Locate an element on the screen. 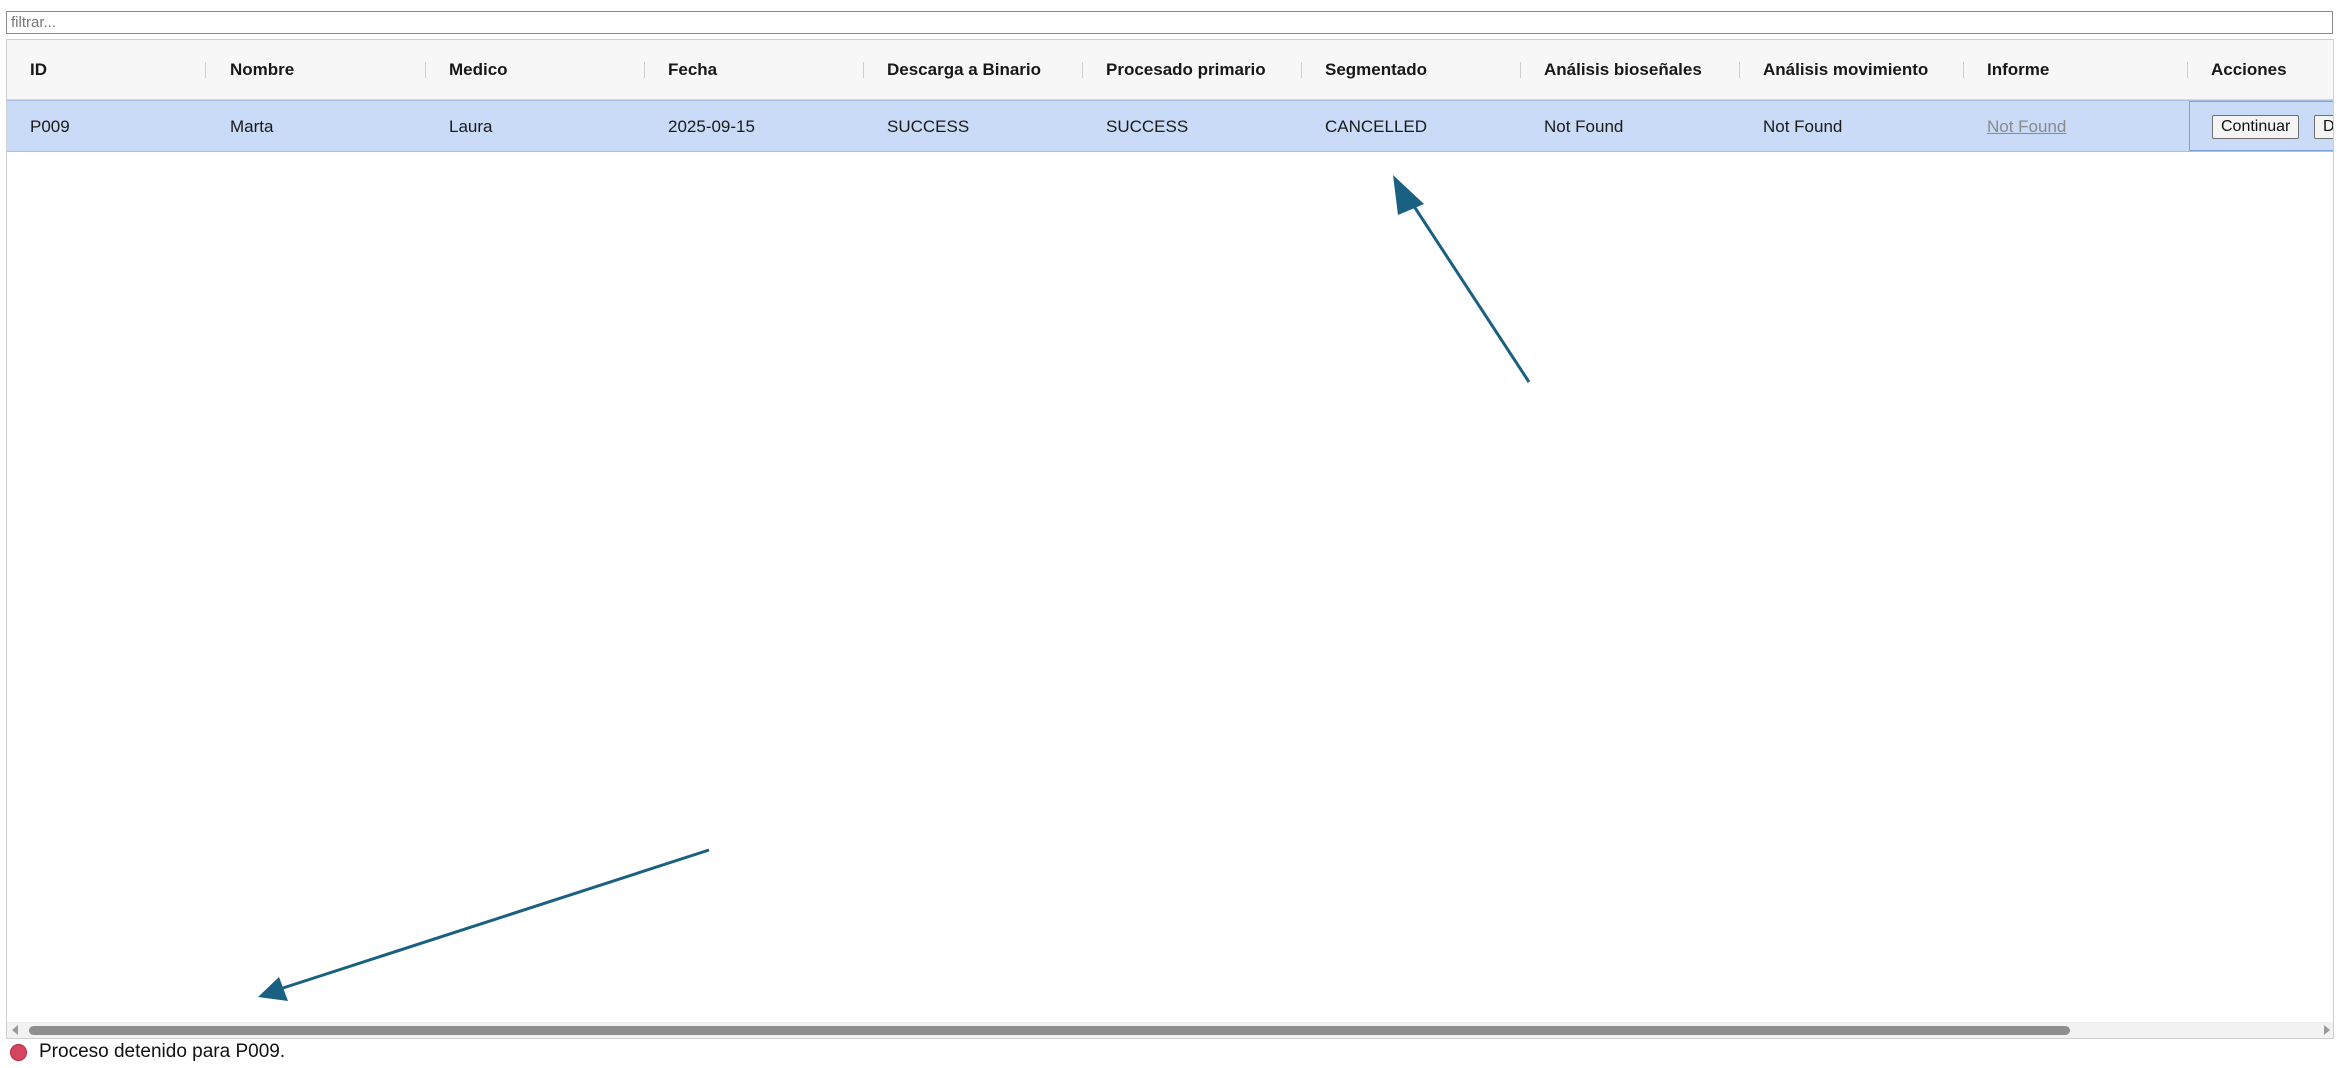  filter-input is located at coordinates (1169, 22).